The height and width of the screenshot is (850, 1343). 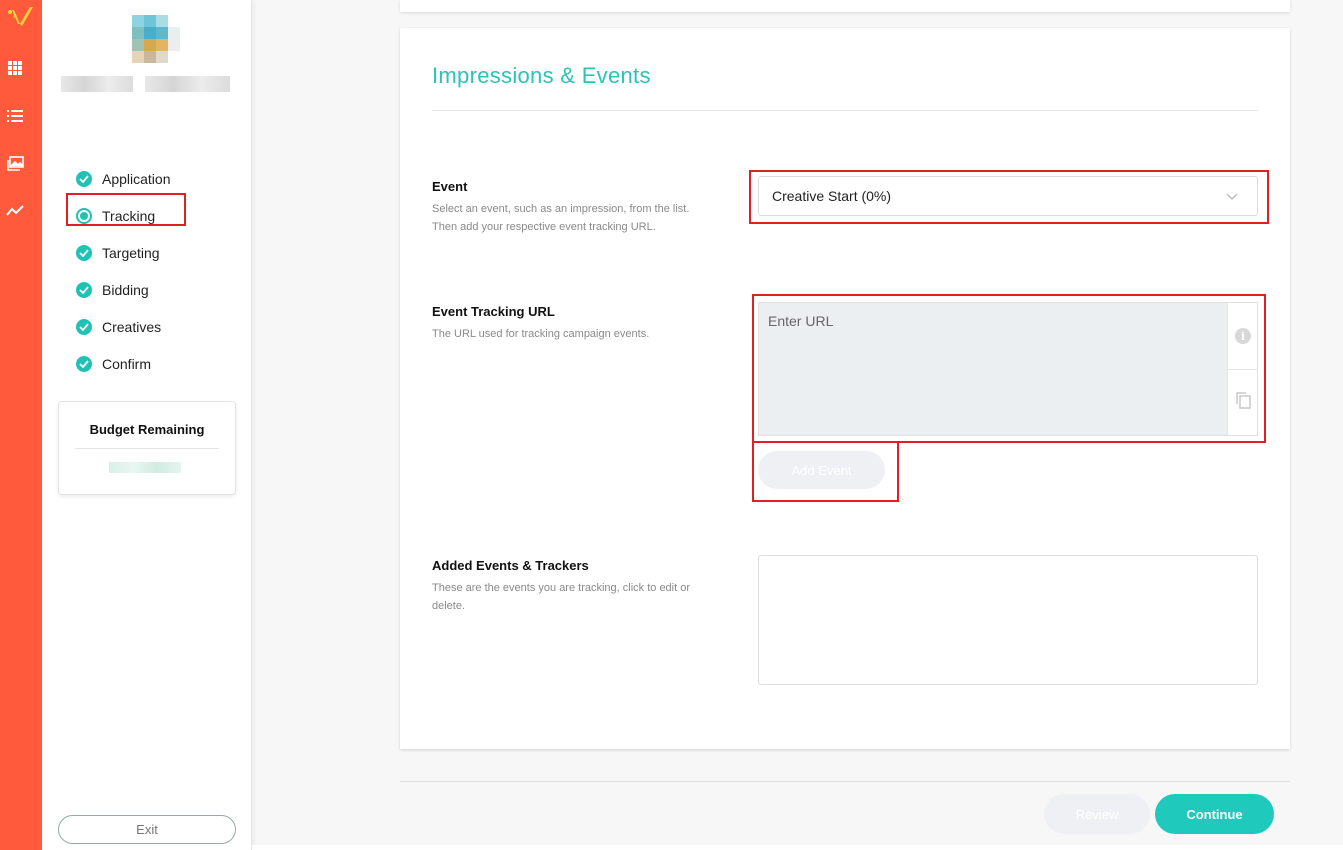 I want to click on step-label: Bidding, so click(x=125, y=289).